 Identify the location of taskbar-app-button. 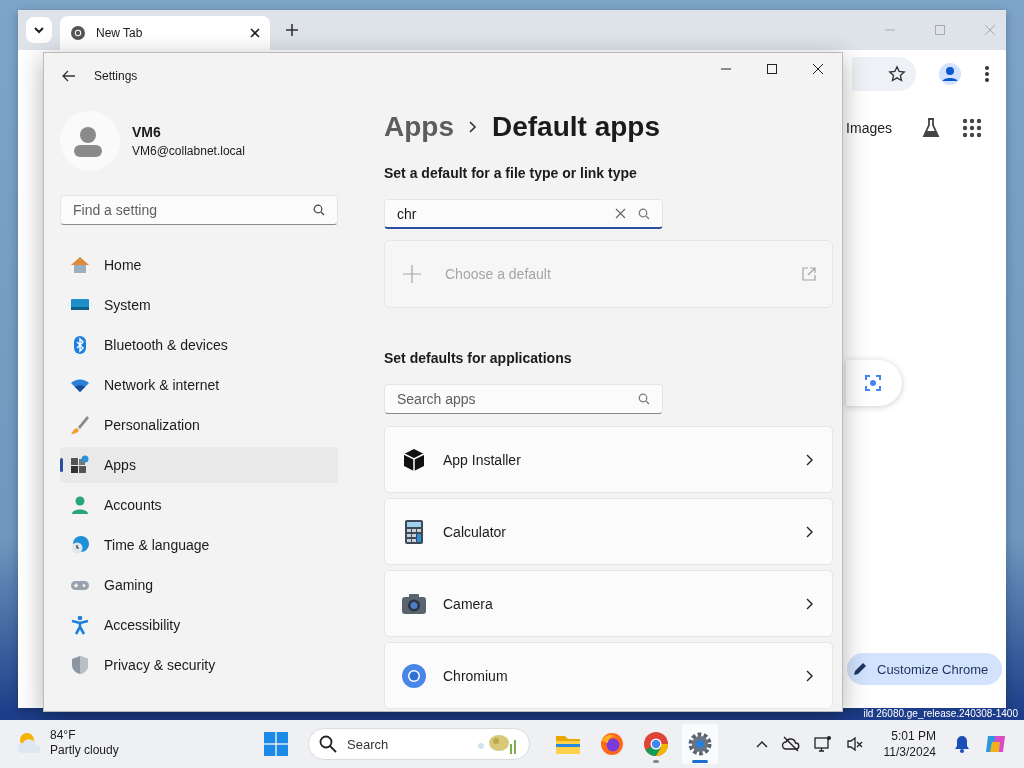
(700, 744).